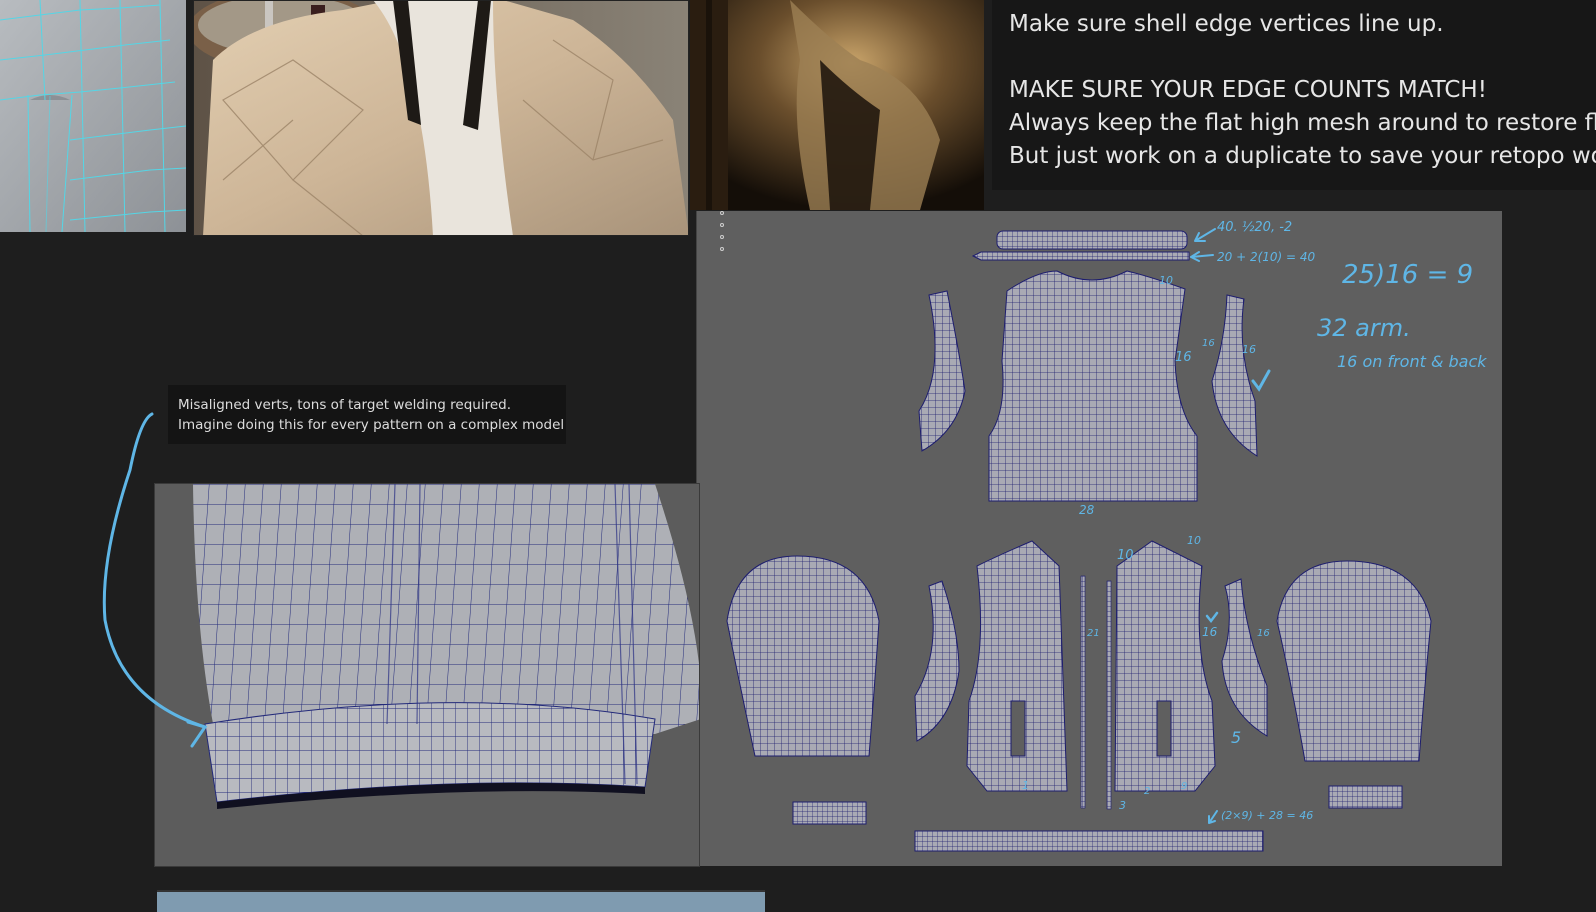 This screenshot has height=912, width=1596. I want to click on note-side-left: 16, so click(1208, 343).